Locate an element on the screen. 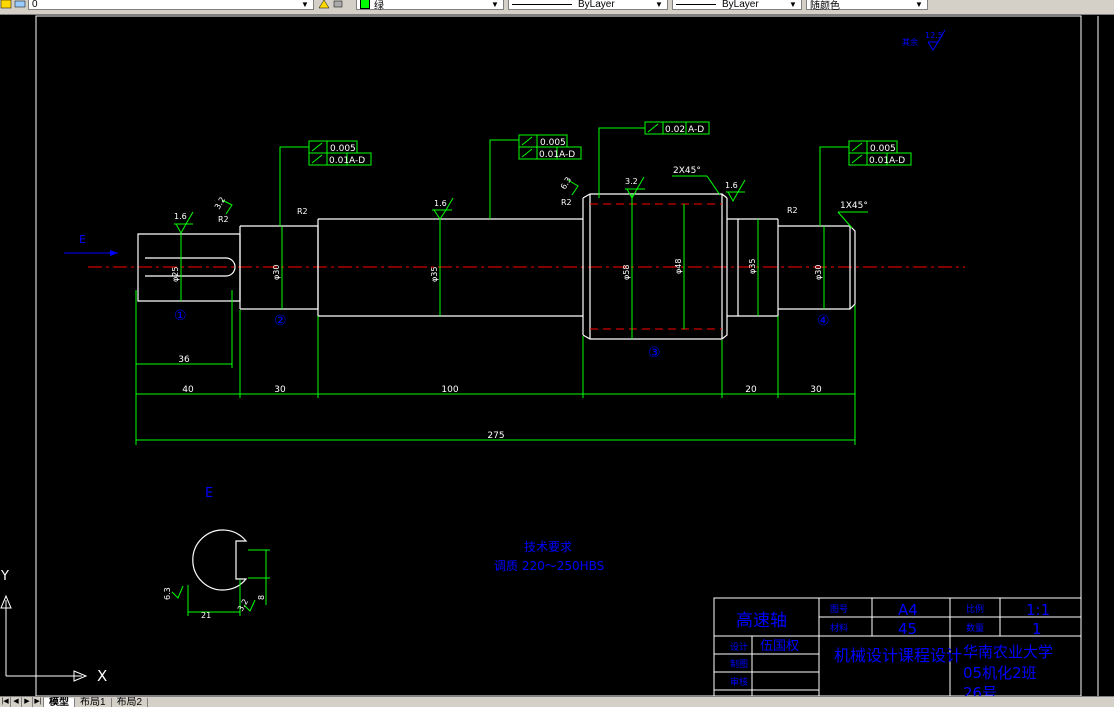 The width and height of the screenshot is (1114, 707). section-view-outline is located at coordinates (220, 560).